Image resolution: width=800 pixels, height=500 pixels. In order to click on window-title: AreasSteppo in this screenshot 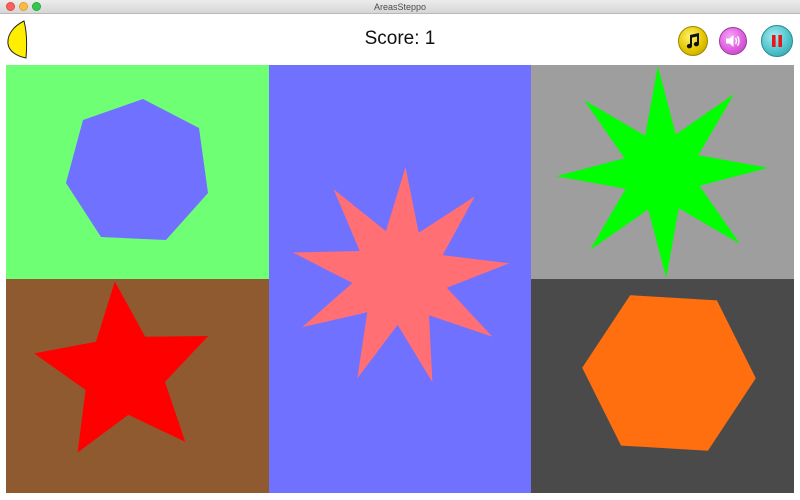, I will do `click(400, 7)`.